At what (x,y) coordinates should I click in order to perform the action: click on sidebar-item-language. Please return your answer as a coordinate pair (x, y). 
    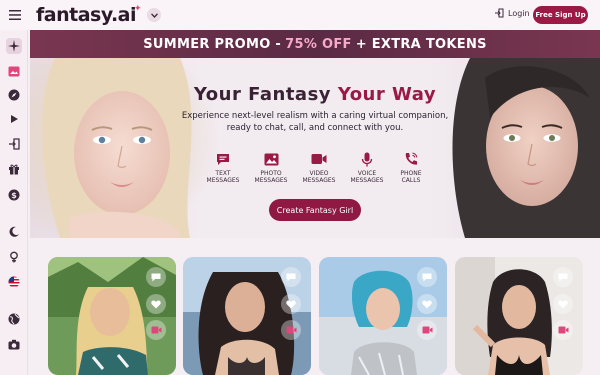
    Looking at the image, I should click on (14, 282).